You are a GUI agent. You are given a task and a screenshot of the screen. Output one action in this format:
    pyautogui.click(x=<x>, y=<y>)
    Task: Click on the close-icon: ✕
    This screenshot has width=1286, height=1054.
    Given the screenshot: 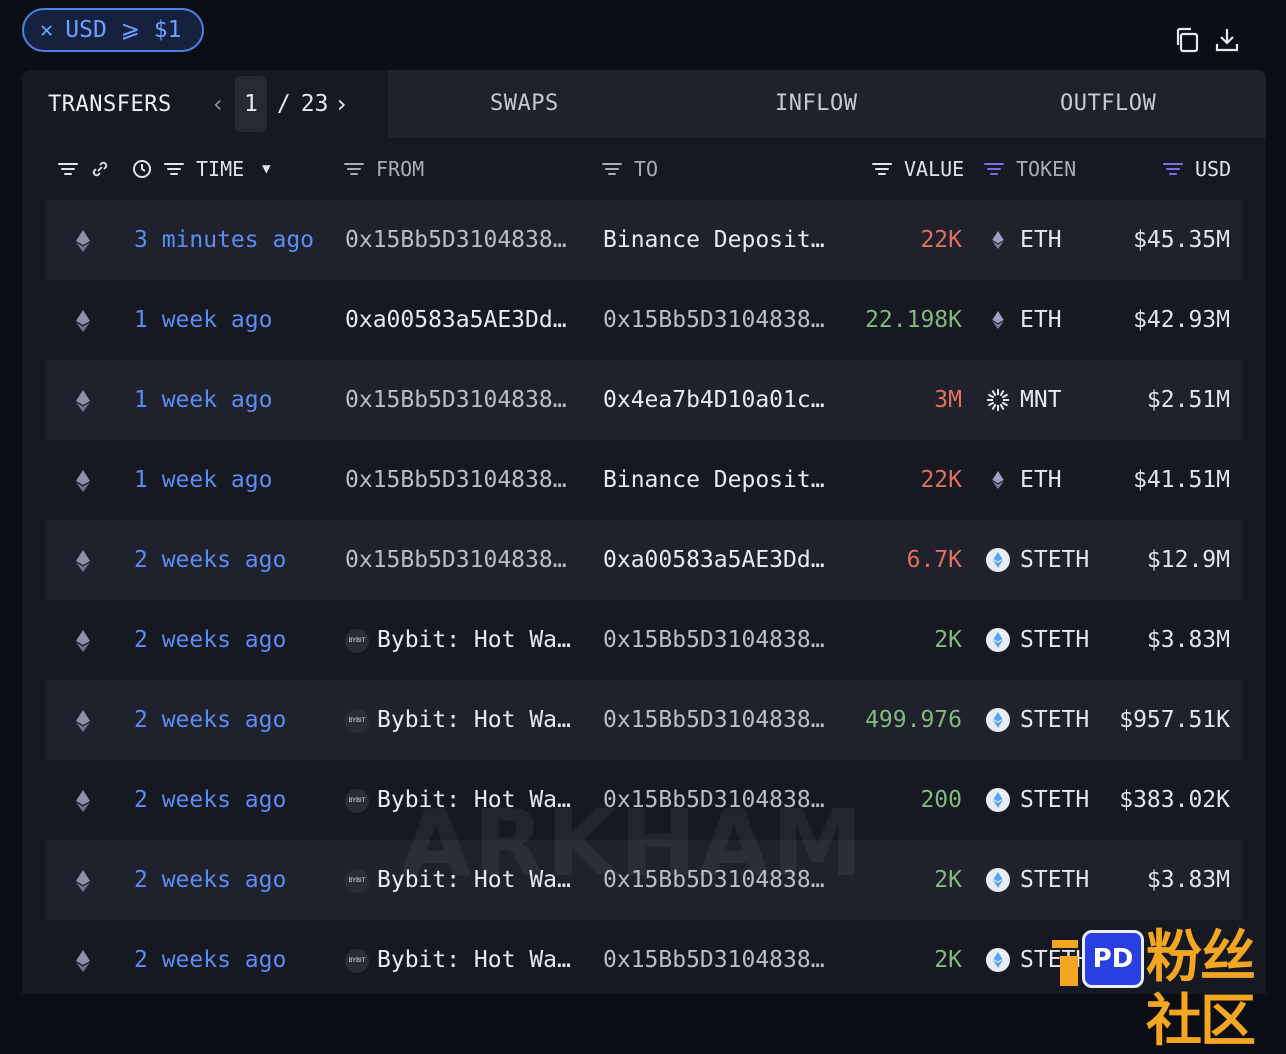 What is the action you would take?
    pyautogui.click(x=46, y=30)
    